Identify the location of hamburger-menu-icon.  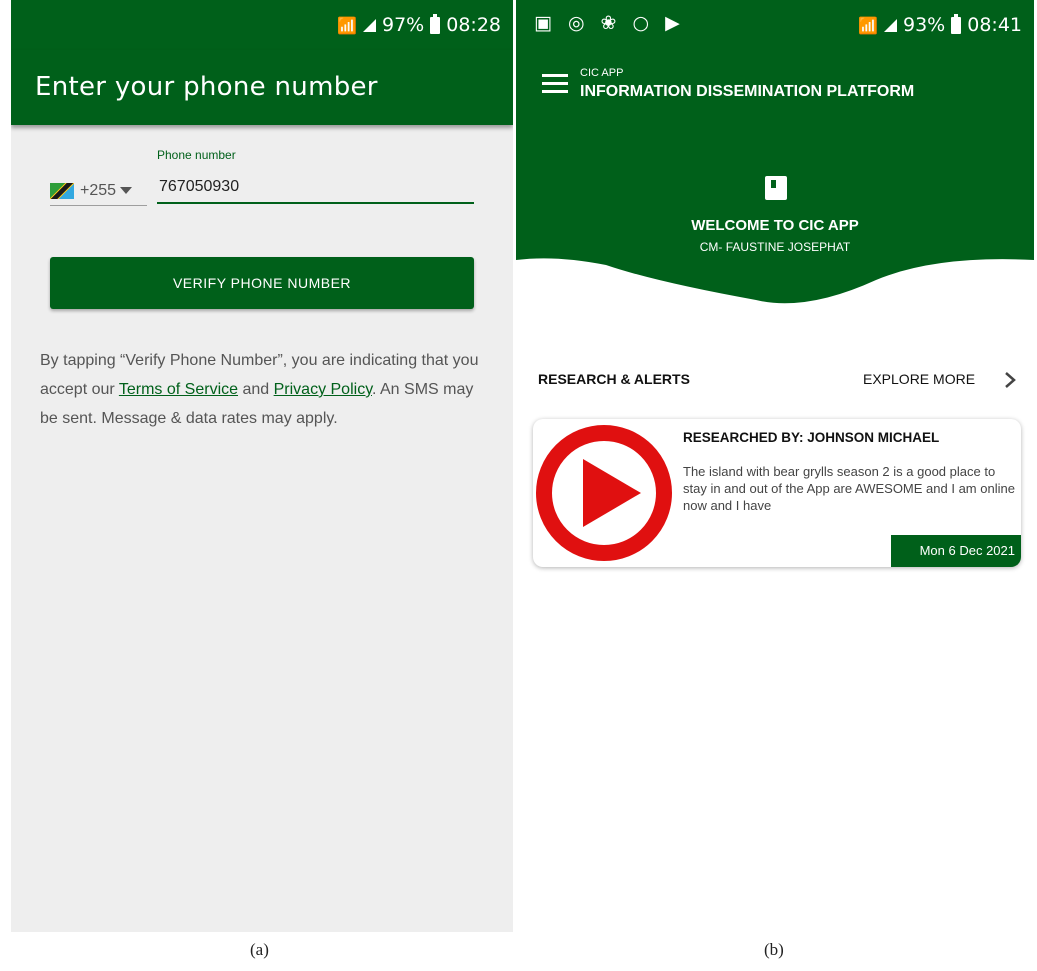
(555, 83).